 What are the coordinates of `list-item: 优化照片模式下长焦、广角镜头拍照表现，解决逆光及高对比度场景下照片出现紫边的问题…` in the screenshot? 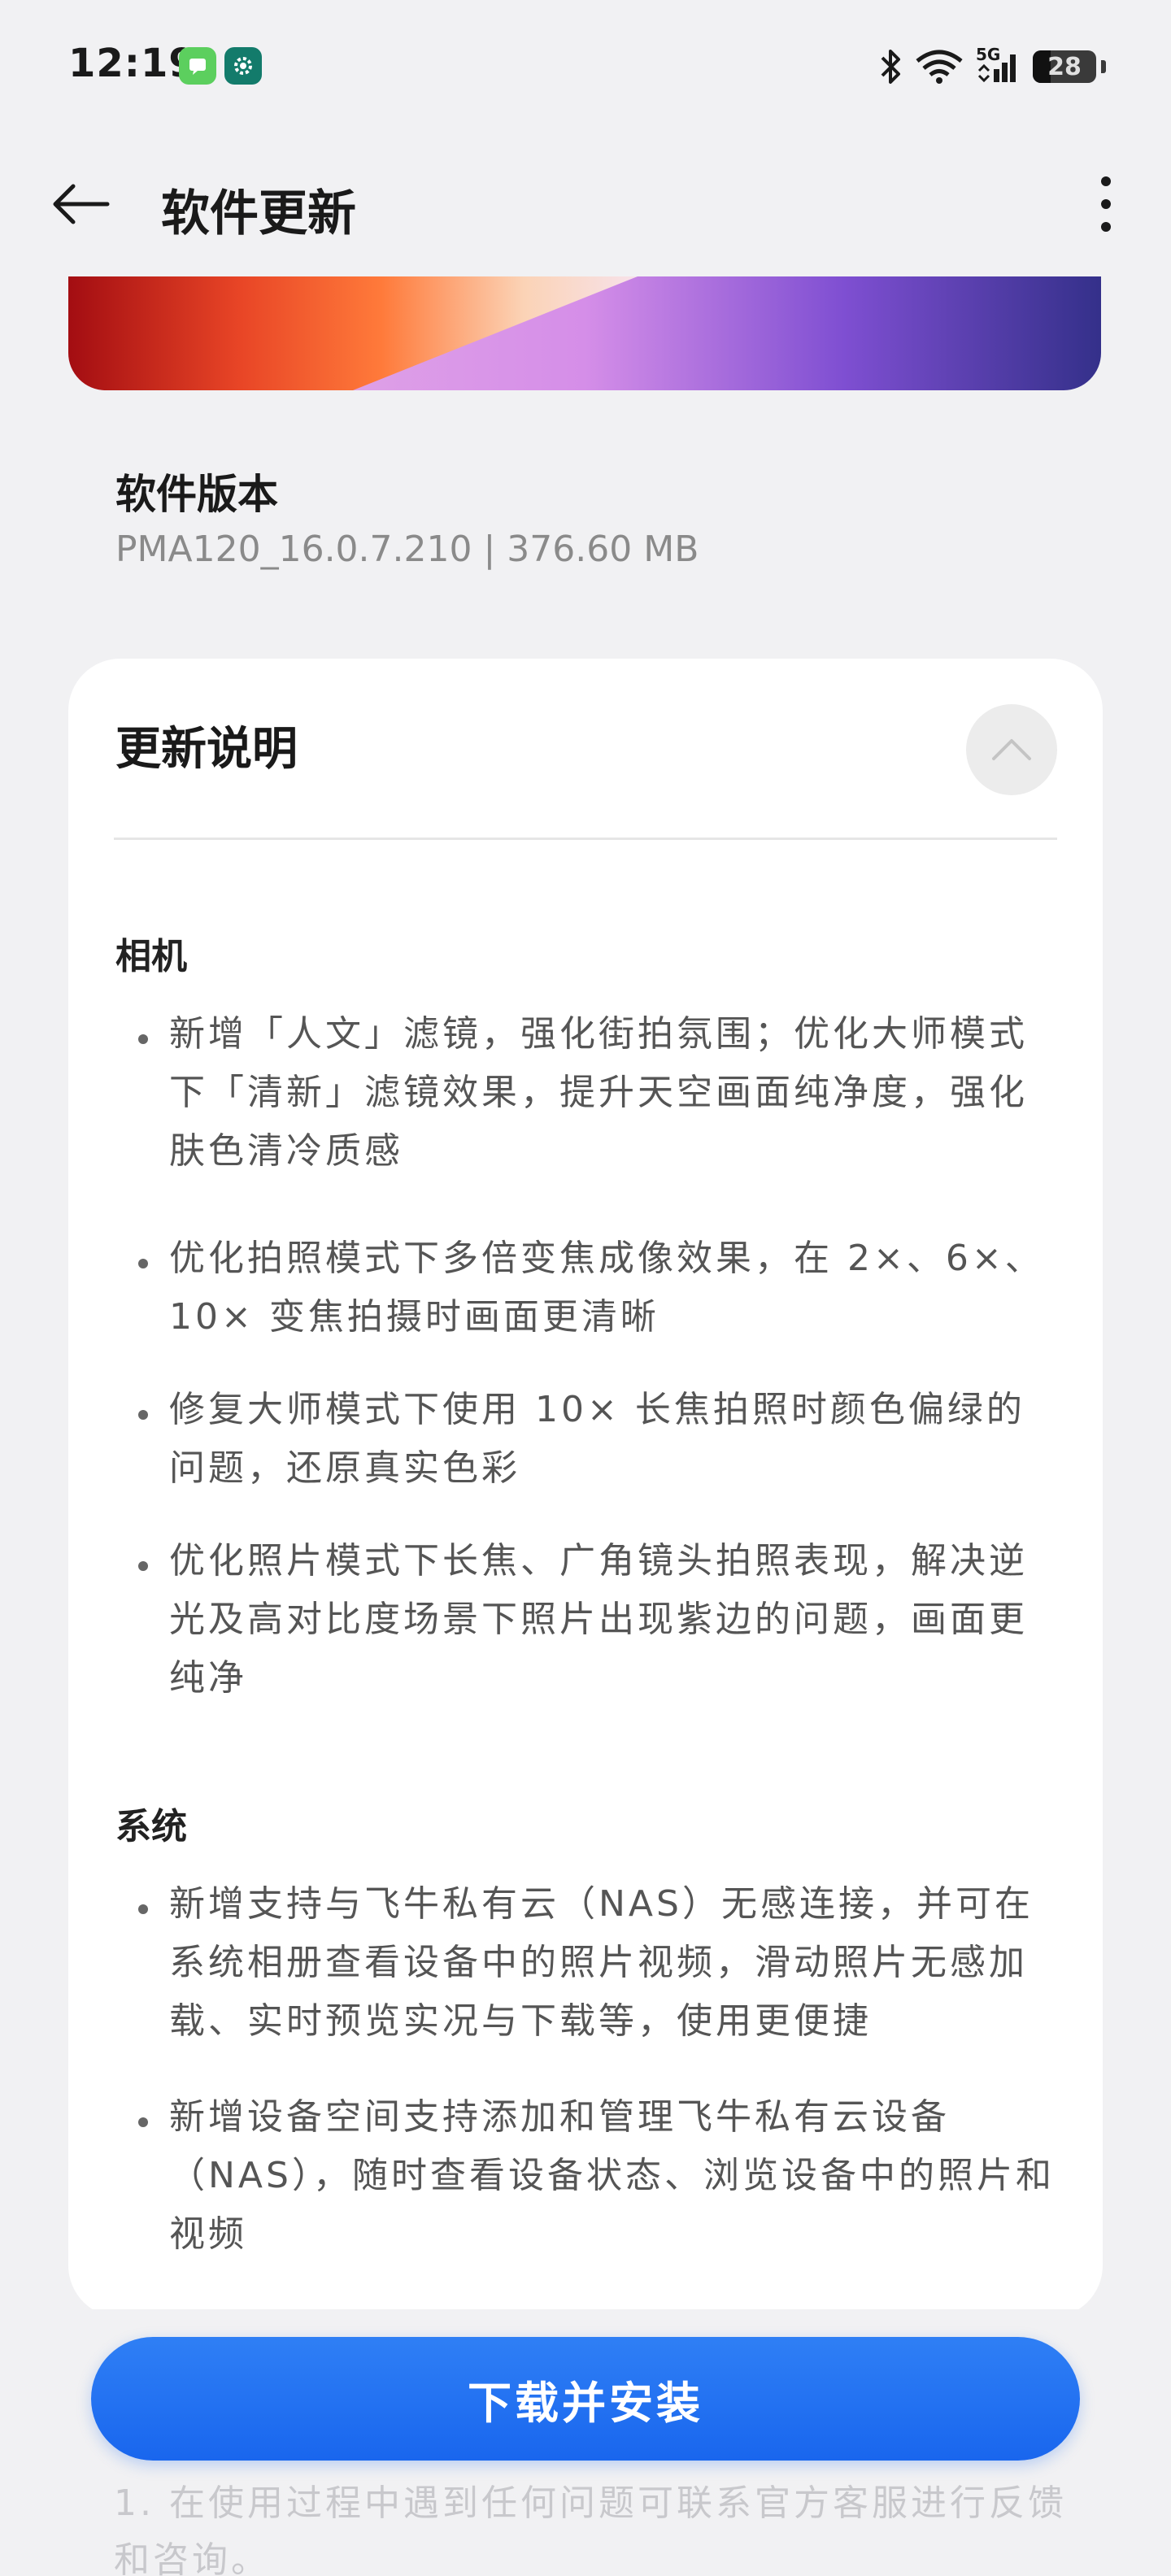 It's located at (599, 1620).